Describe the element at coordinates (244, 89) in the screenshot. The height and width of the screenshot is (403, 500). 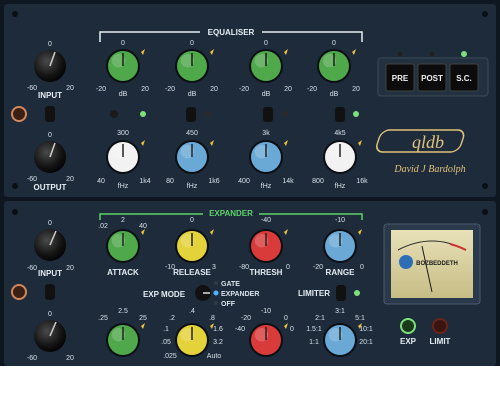
I see `eq-gain-3-left: -20` at that location.